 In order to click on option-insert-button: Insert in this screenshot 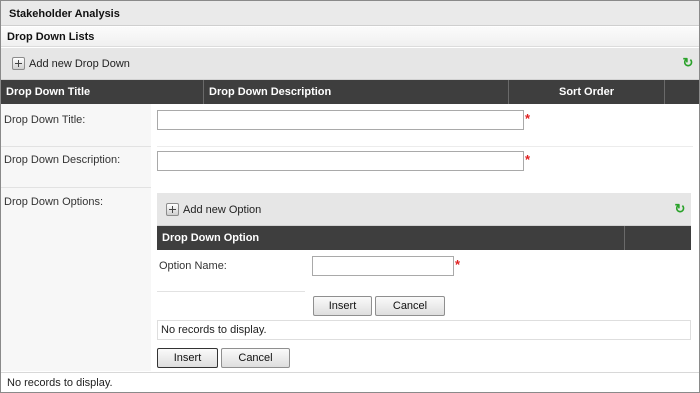, I will do `click(342, 306)`.